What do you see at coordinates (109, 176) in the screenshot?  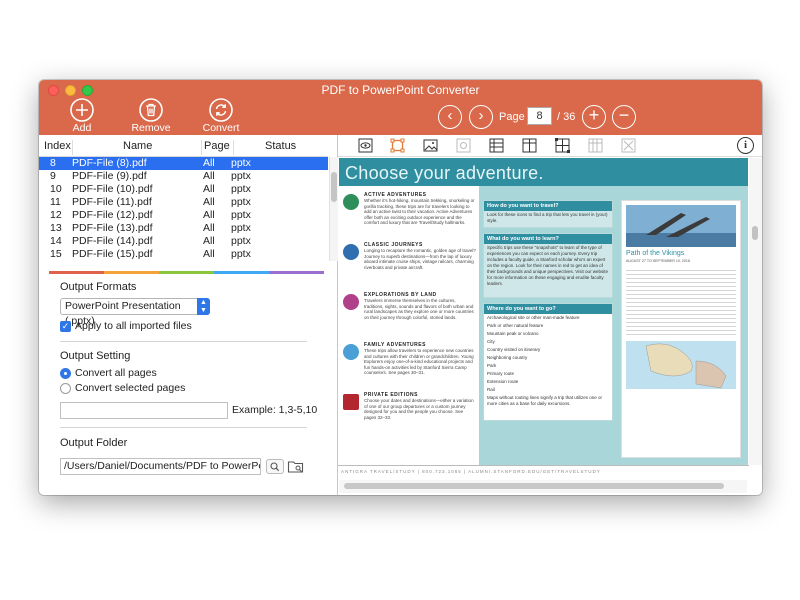 I see `row-name: PDF-File (9).pdf` at bounding box center [109, 176].